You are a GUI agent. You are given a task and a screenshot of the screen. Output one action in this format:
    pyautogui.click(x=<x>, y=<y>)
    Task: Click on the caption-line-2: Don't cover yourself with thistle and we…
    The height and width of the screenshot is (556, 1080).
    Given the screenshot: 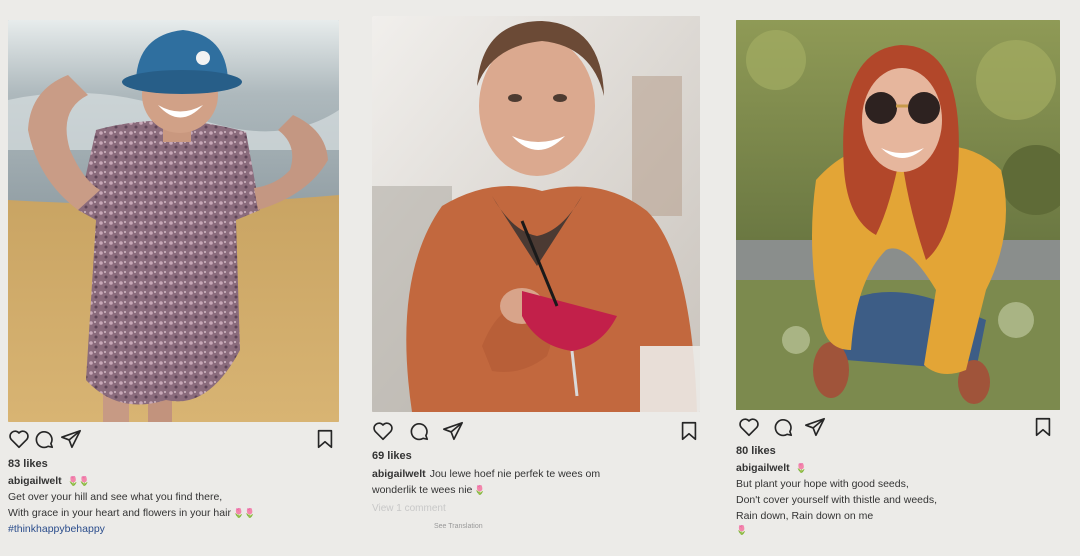 What is the action you would take?
    pyautogui.click(x=837, y=500)
    